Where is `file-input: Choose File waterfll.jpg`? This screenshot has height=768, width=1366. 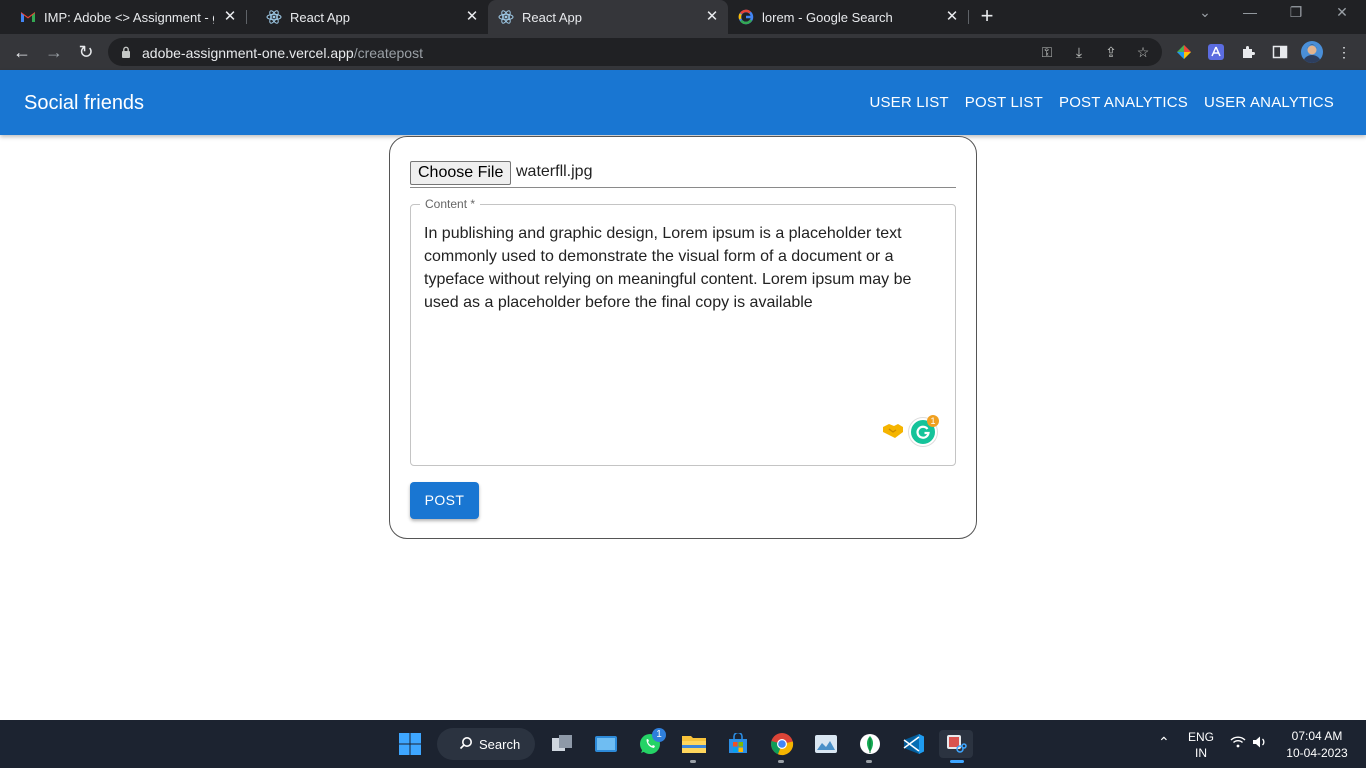 file-input: Choose File waterfll.jpg is located at coordinates (683, 174).